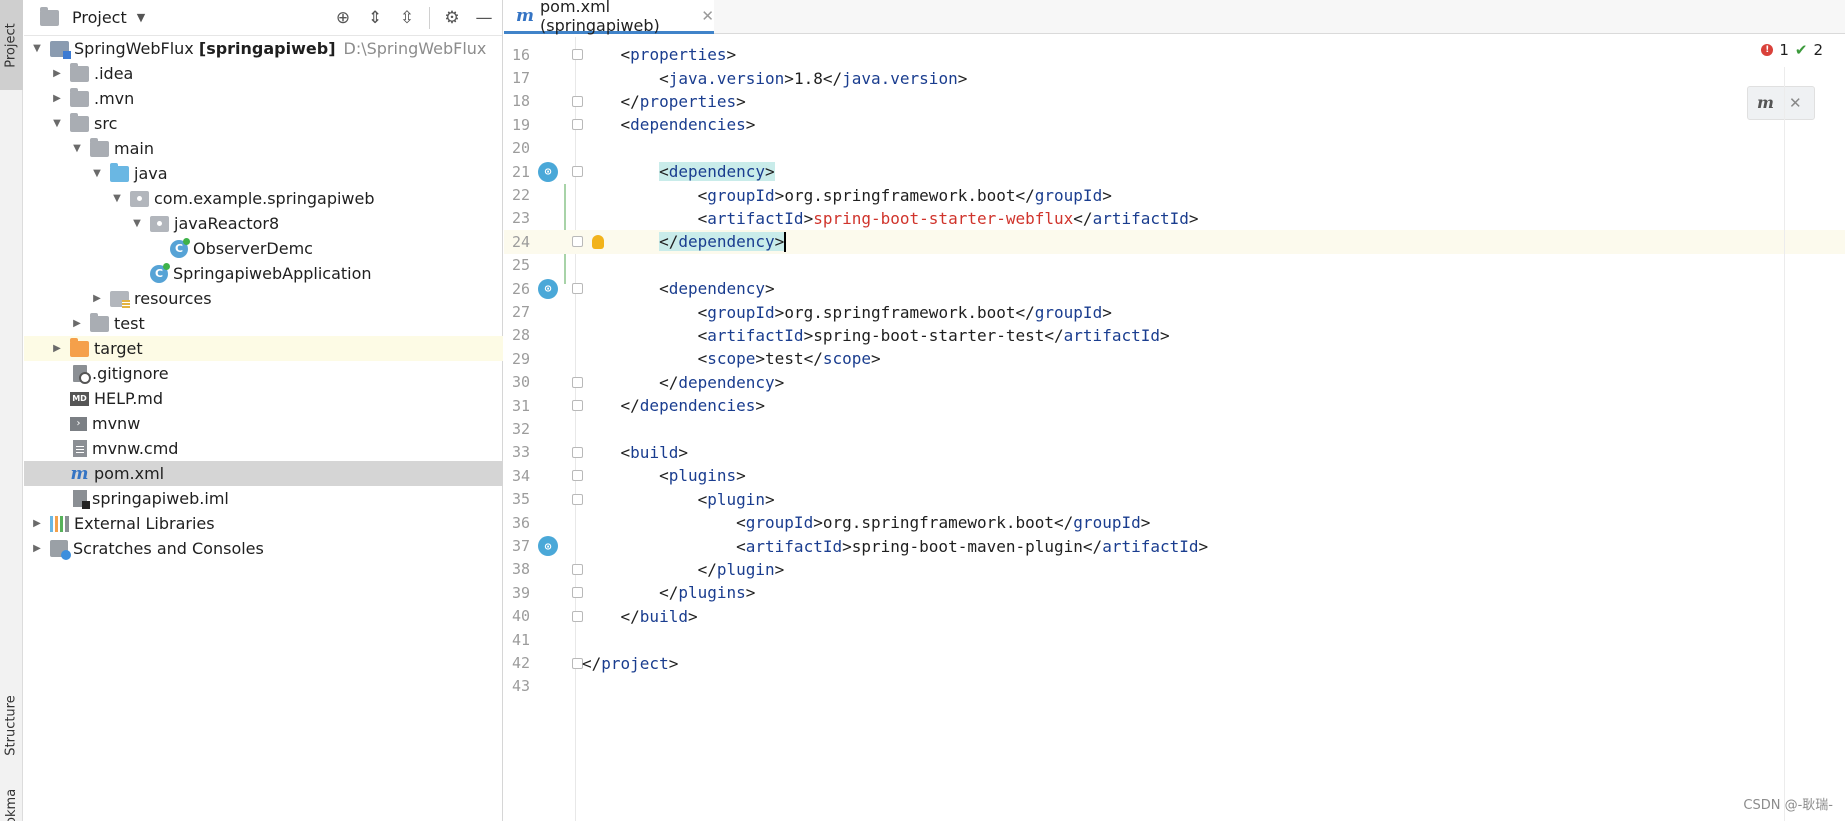  Describe the element at coordinates (1174, 499) in the screenshot. I see `code-line-35: 35 <plugin>` at that location.